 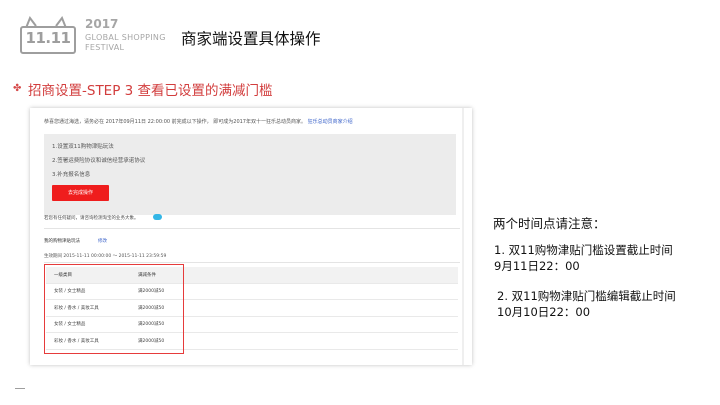 What do you see at coordinates (583, 258) in the screenshot?
I see `note-item-1: 1. 双11购物津贴门槛设置截止时间 9月11日22：00` at bounding box center [583, 258].